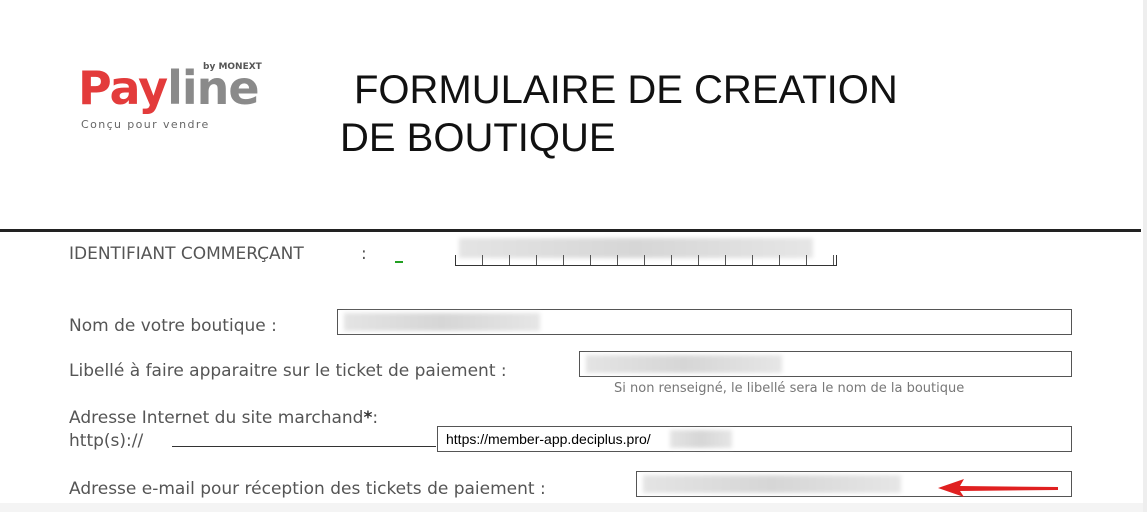  I want to click on logo-brand-pay: Pay, so click(123, 88).